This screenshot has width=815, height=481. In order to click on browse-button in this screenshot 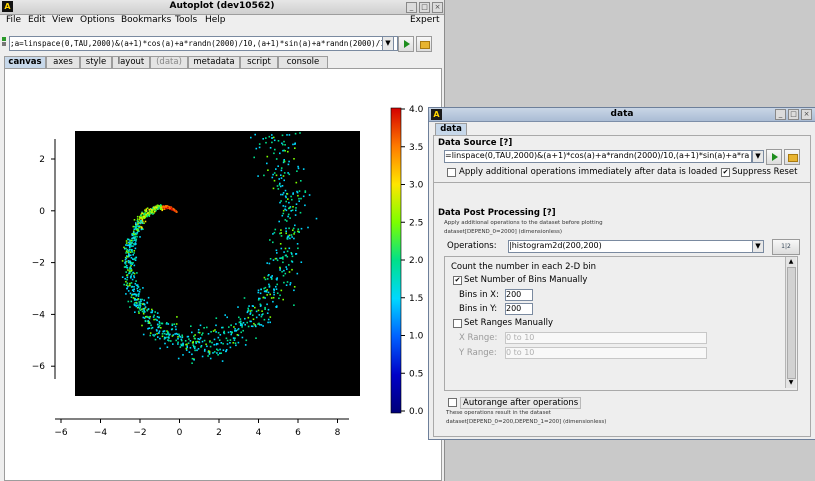, I will do `click(424, 44)`.